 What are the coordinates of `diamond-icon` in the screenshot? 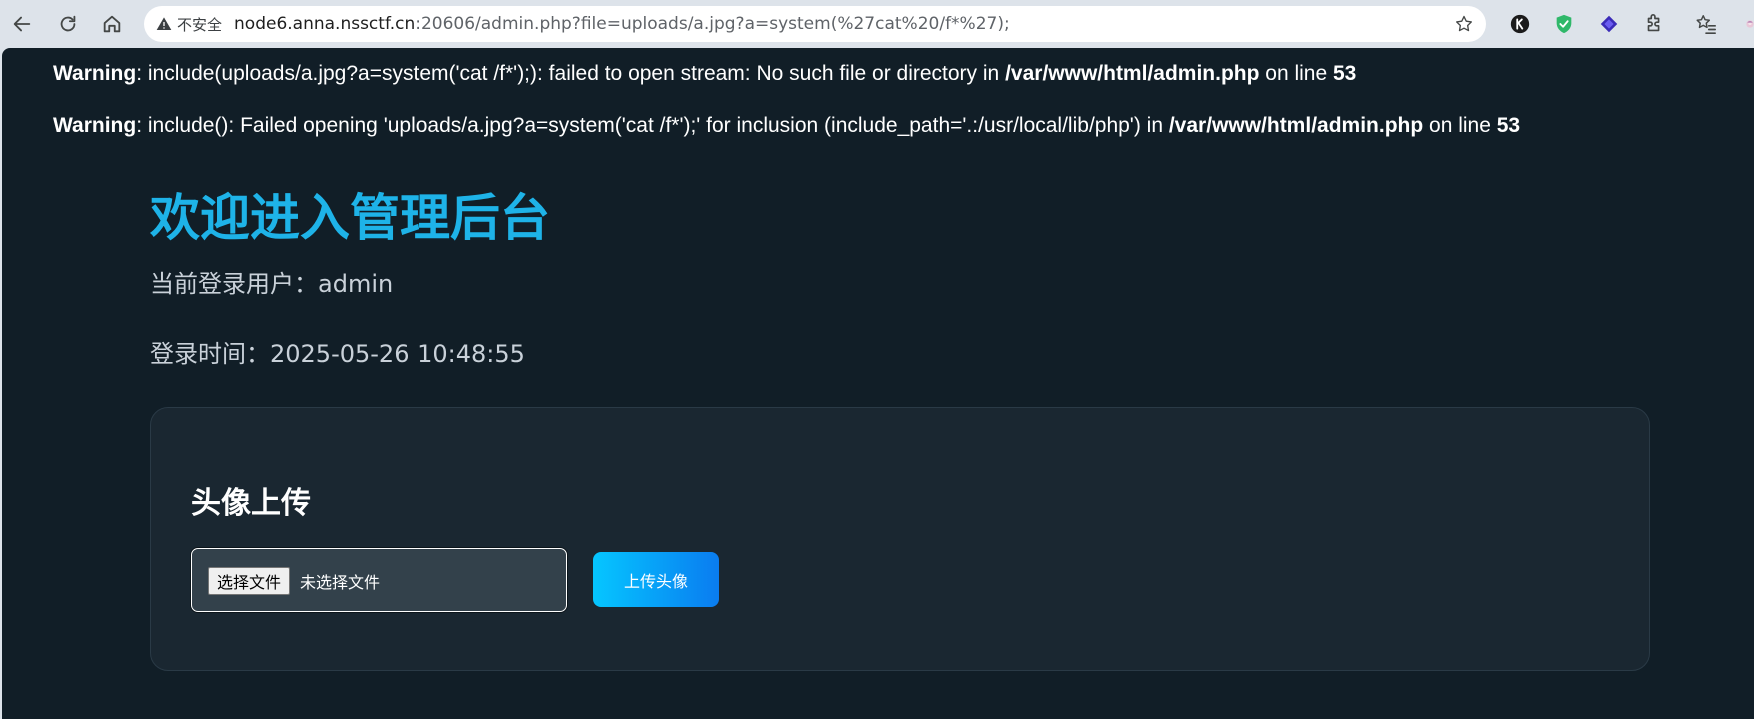 It's located at (1609, 24).